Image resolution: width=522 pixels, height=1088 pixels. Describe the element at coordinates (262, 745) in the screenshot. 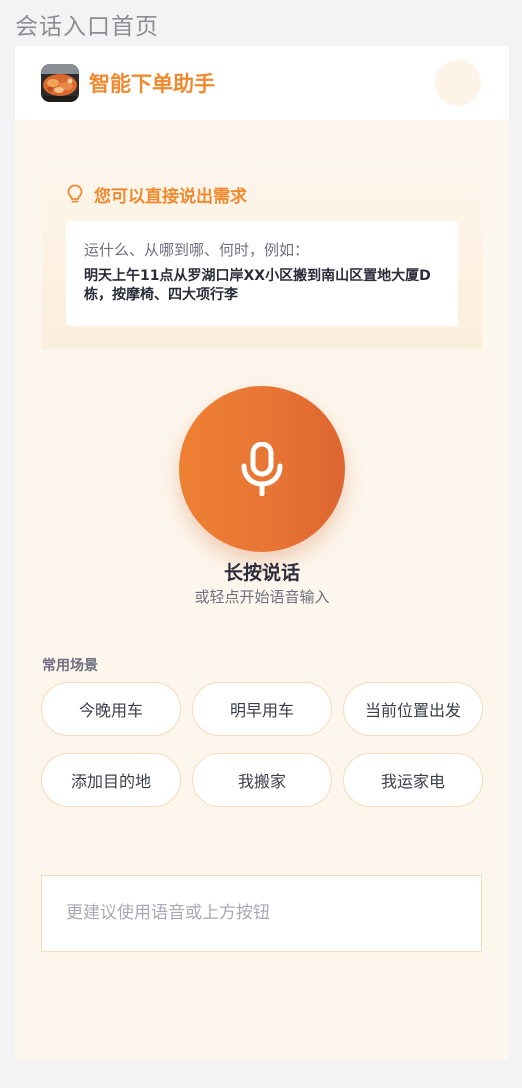

I see `scene-chips: 今晚用车 明早用车 当前位置出发 添加目的地 我搬家 我运家电` at that location.